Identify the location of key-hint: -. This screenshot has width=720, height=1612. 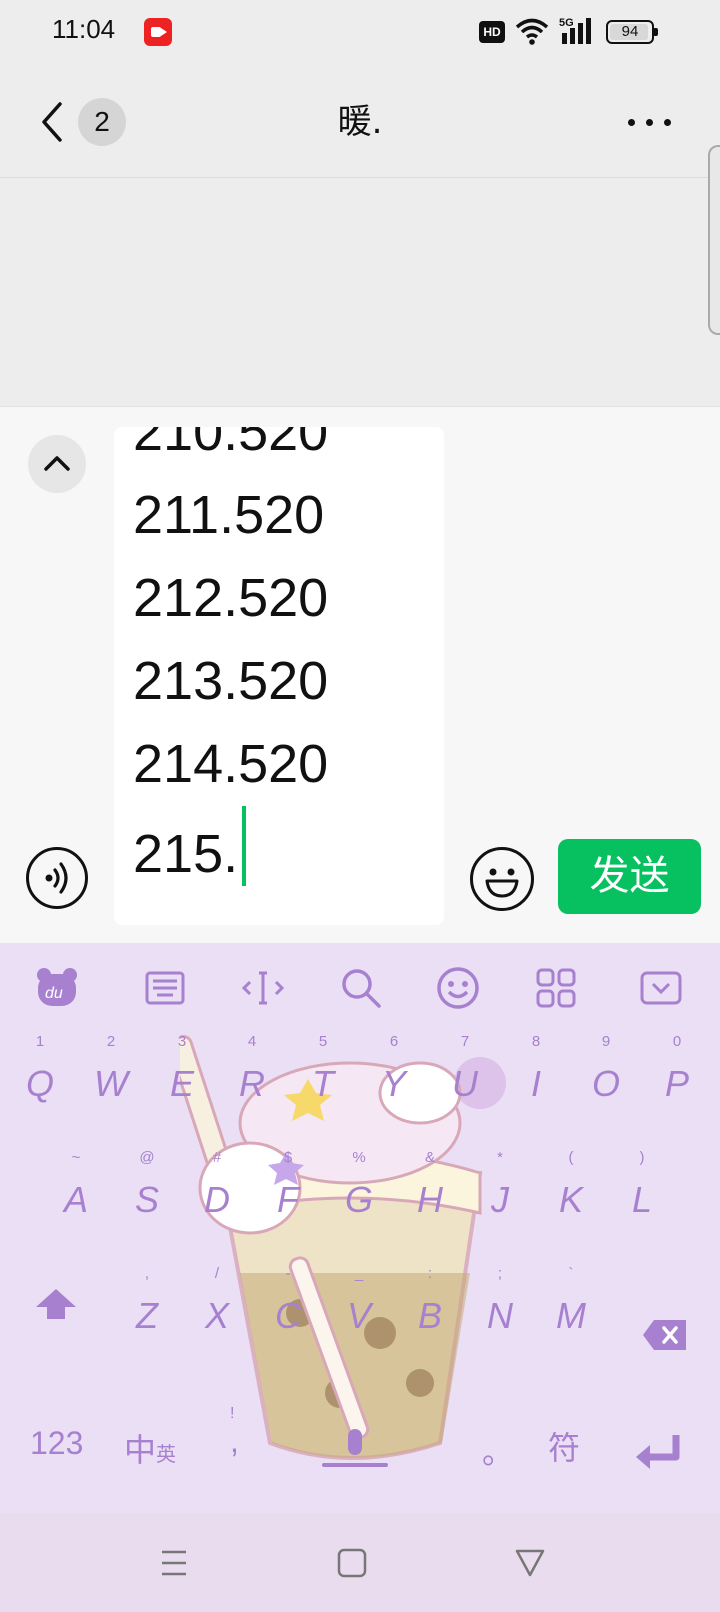
(288, 1273).